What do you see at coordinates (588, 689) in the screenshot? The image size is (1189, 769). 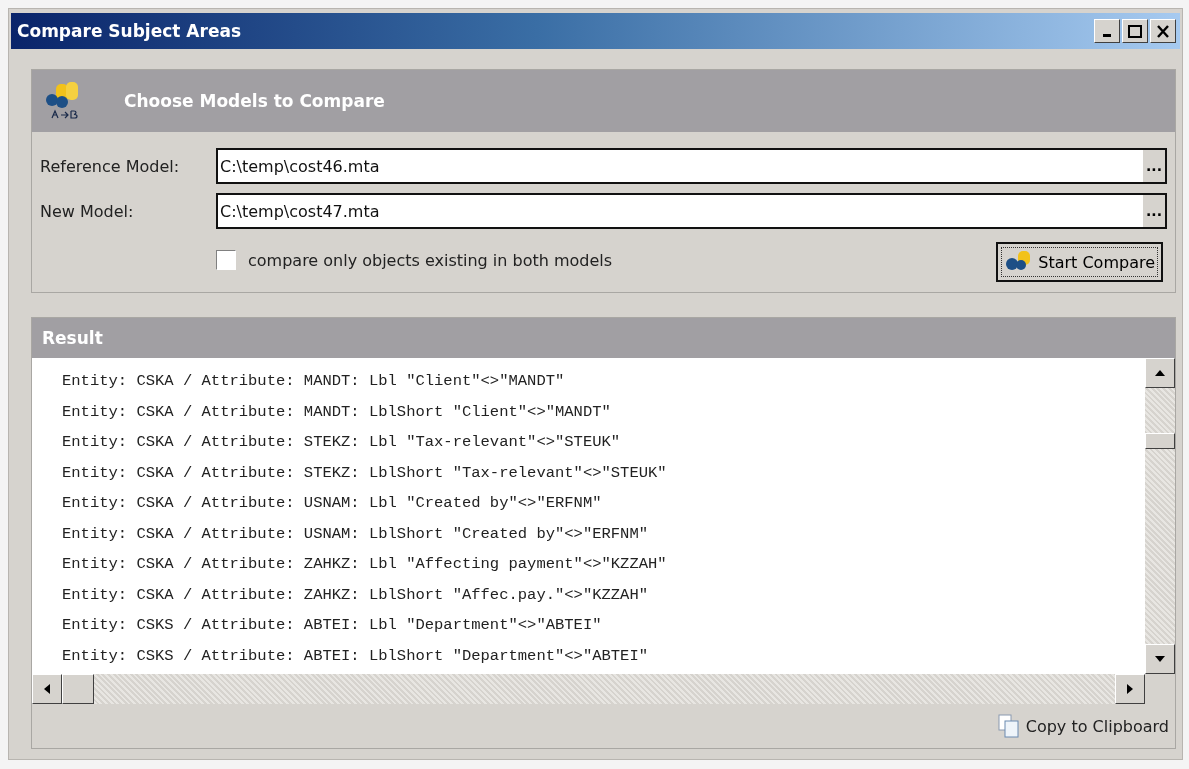 I see `horizontal-scrollbar` at bounding box center [588, 689].